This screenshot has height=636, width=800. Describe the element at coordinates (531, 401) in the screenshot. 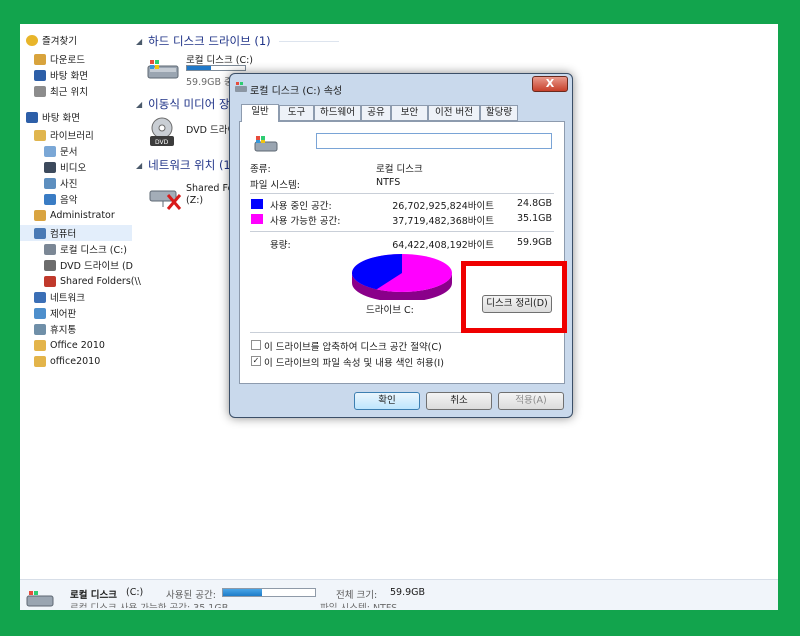

I see `apply-button: 적용(A)` at that location.